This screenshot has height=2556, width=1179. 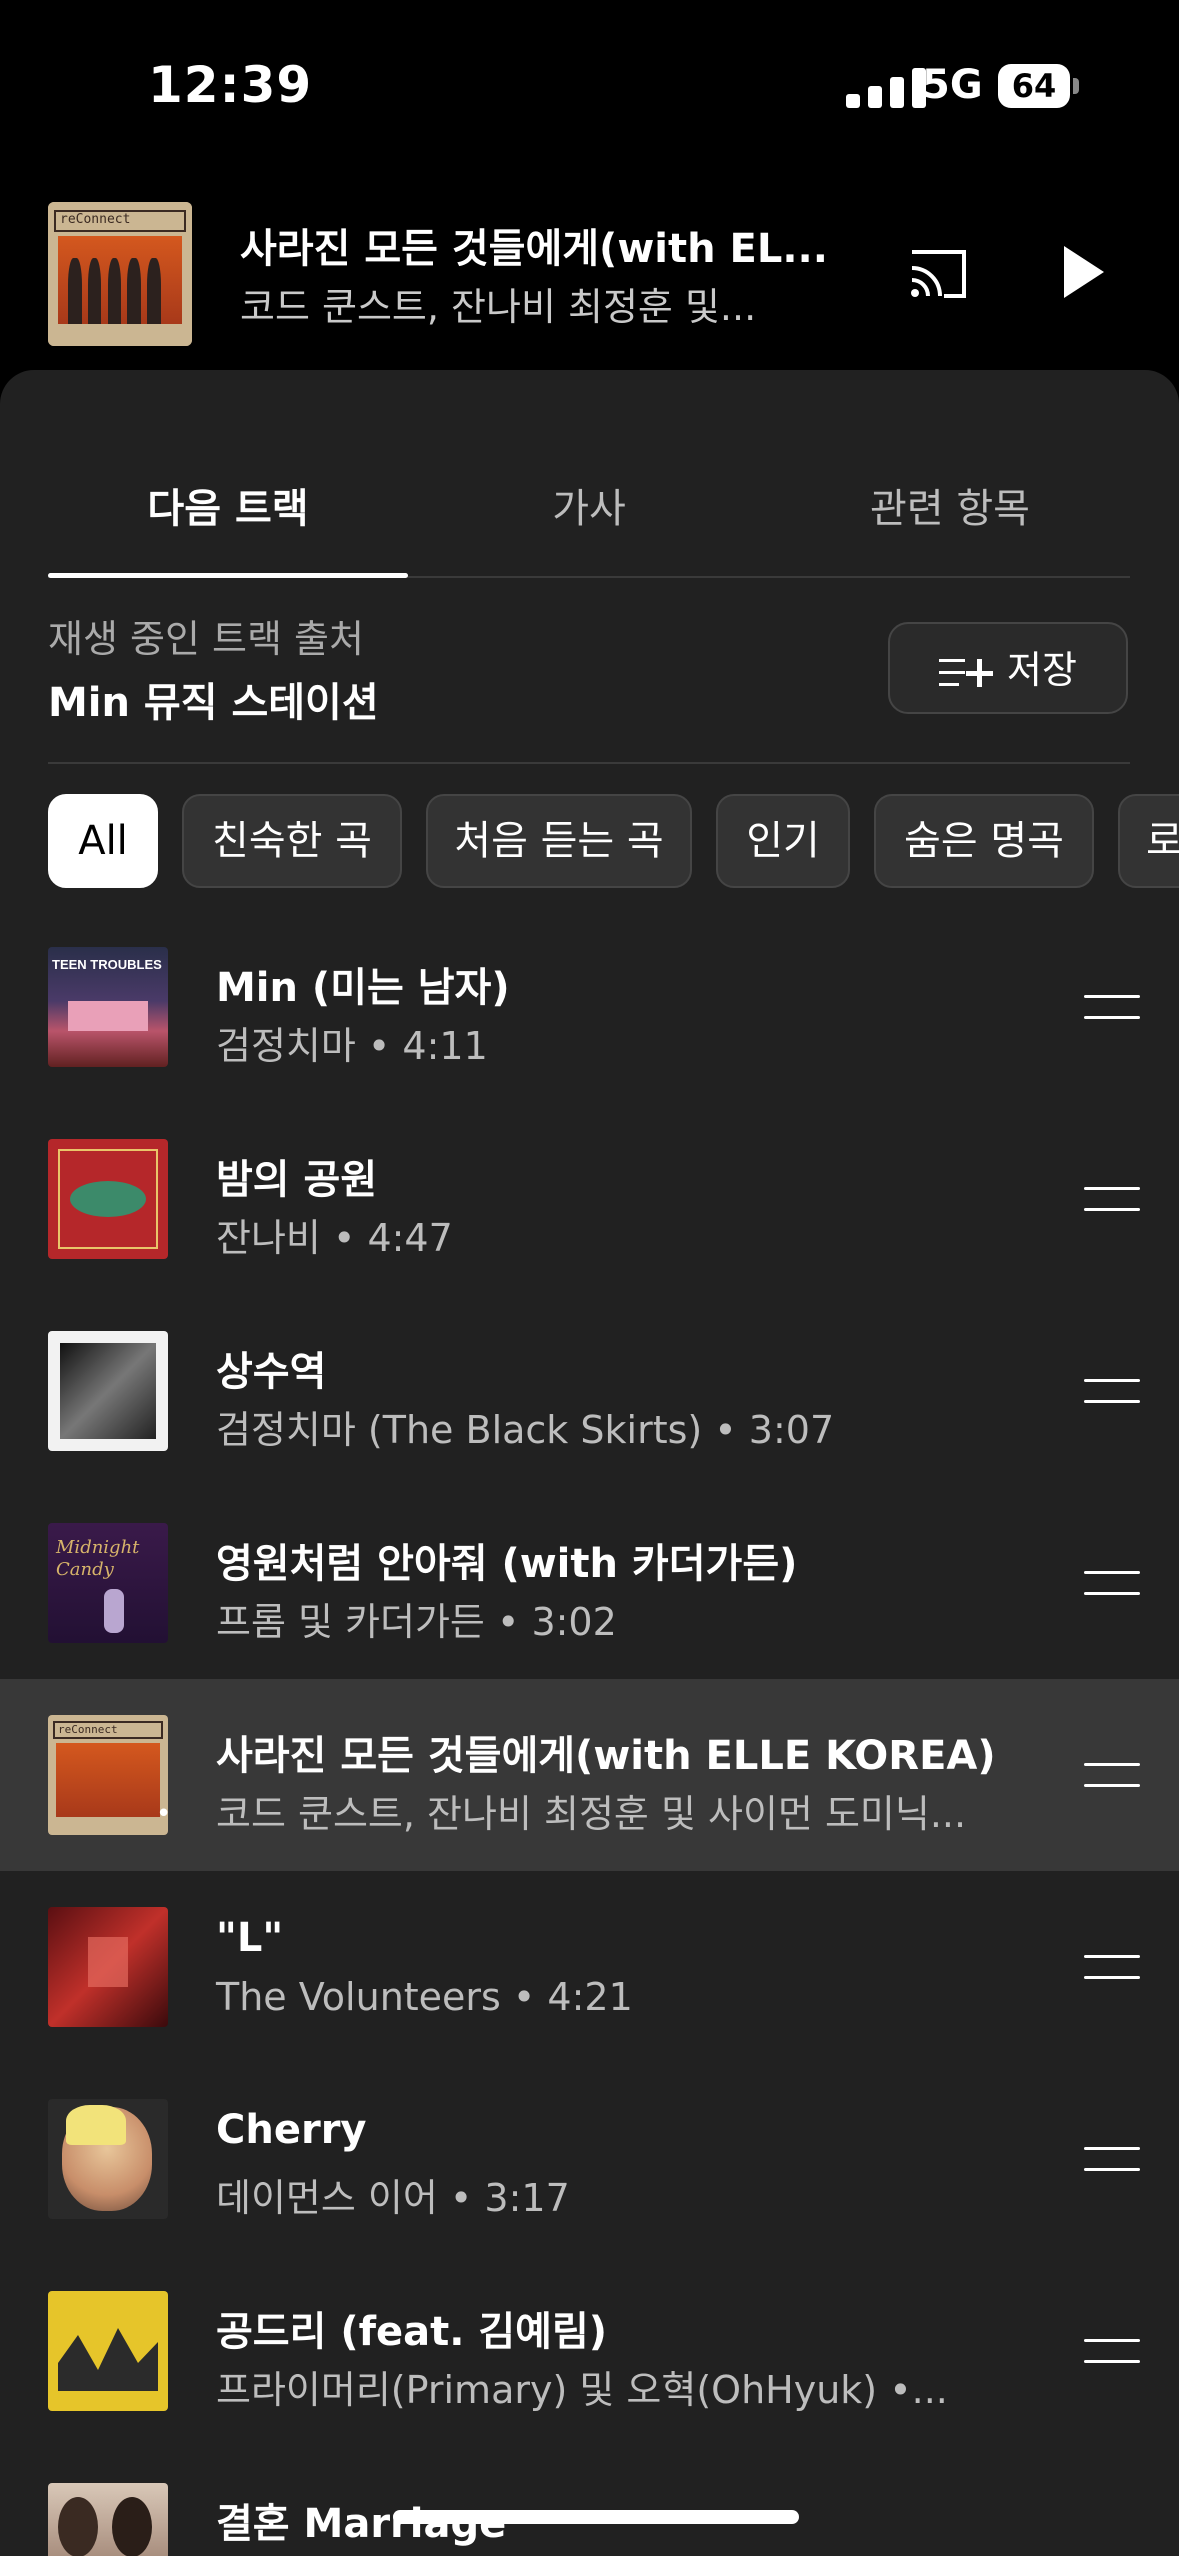 I want to click on tab-indicator, so click(x=228, y=575).